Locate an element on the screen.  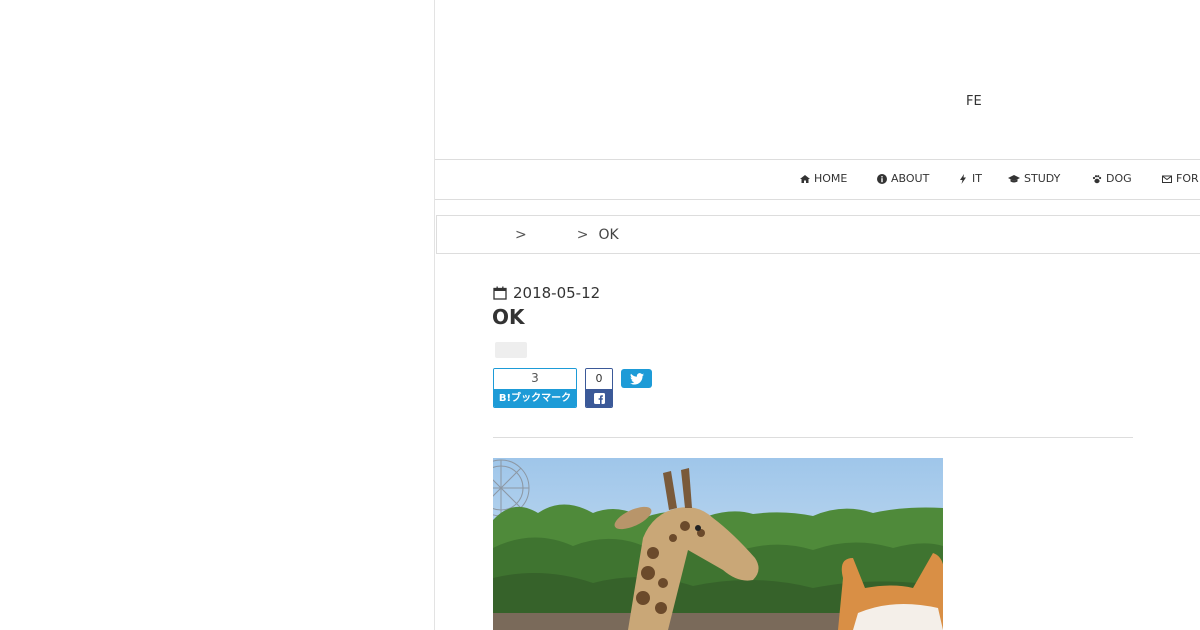
twitter-icon is located at coordinates (636, 378).